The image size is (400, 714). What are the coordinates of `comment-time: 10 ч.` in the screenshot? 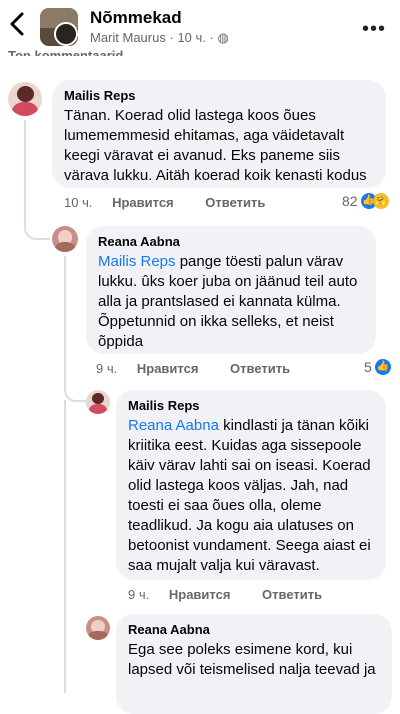 It's located at (78, 202).